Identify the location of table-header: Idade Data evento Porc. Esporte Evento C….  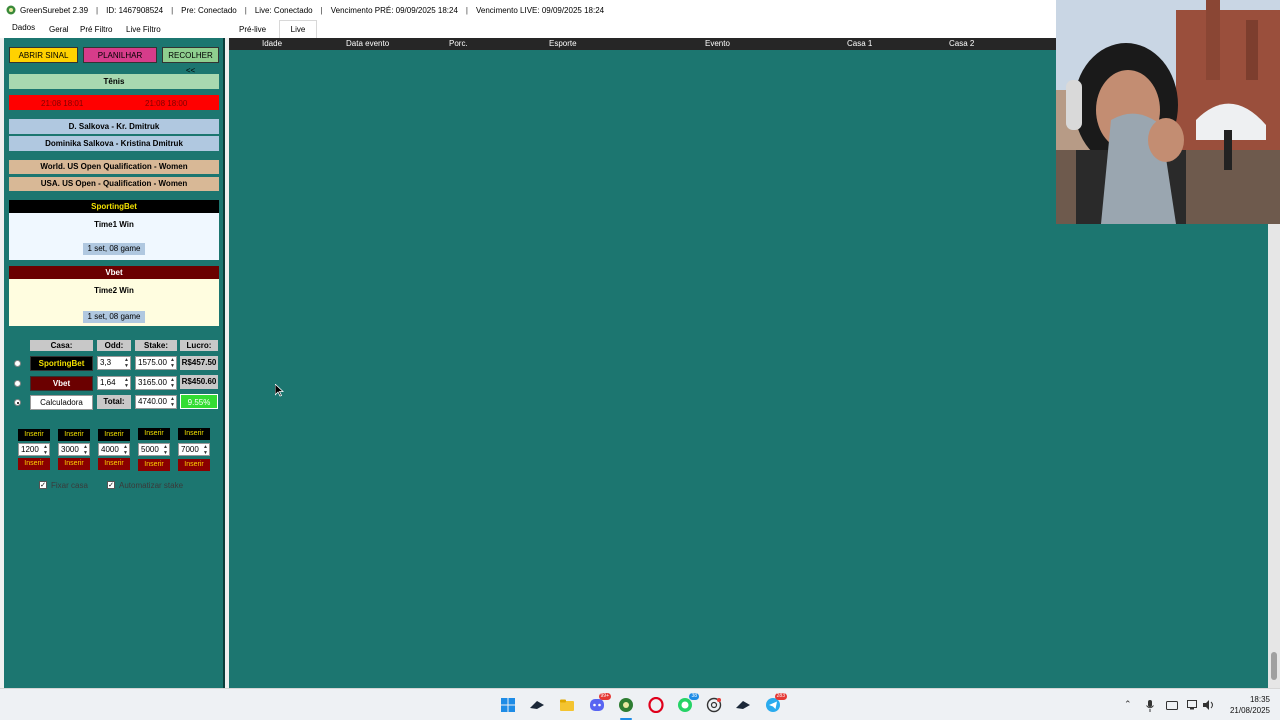
(642, 44).